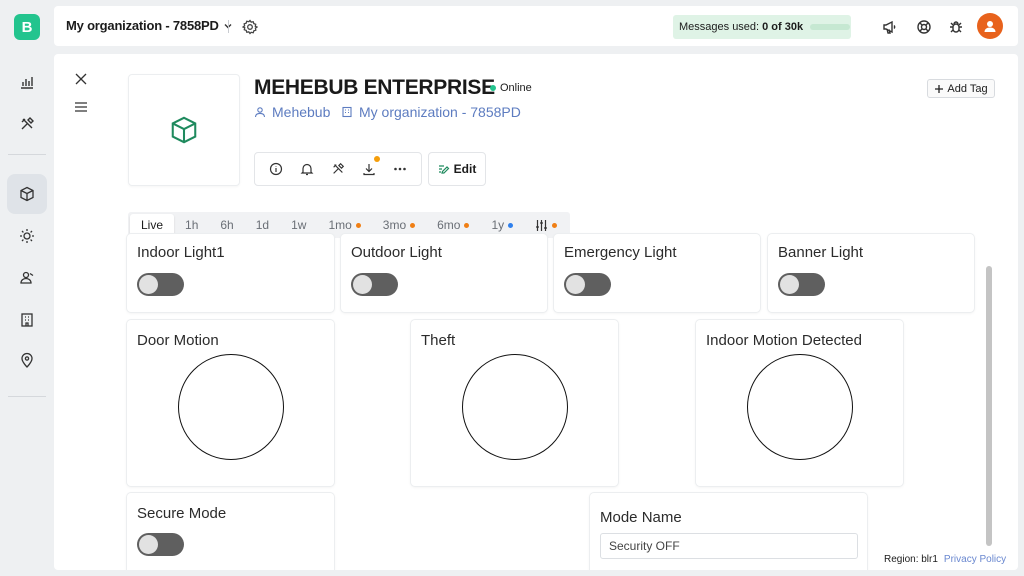  What do you see at coordinates (719, 27) in the screenshot?
I see `messages-label: Messages used:` at bounding box center [719, 27].